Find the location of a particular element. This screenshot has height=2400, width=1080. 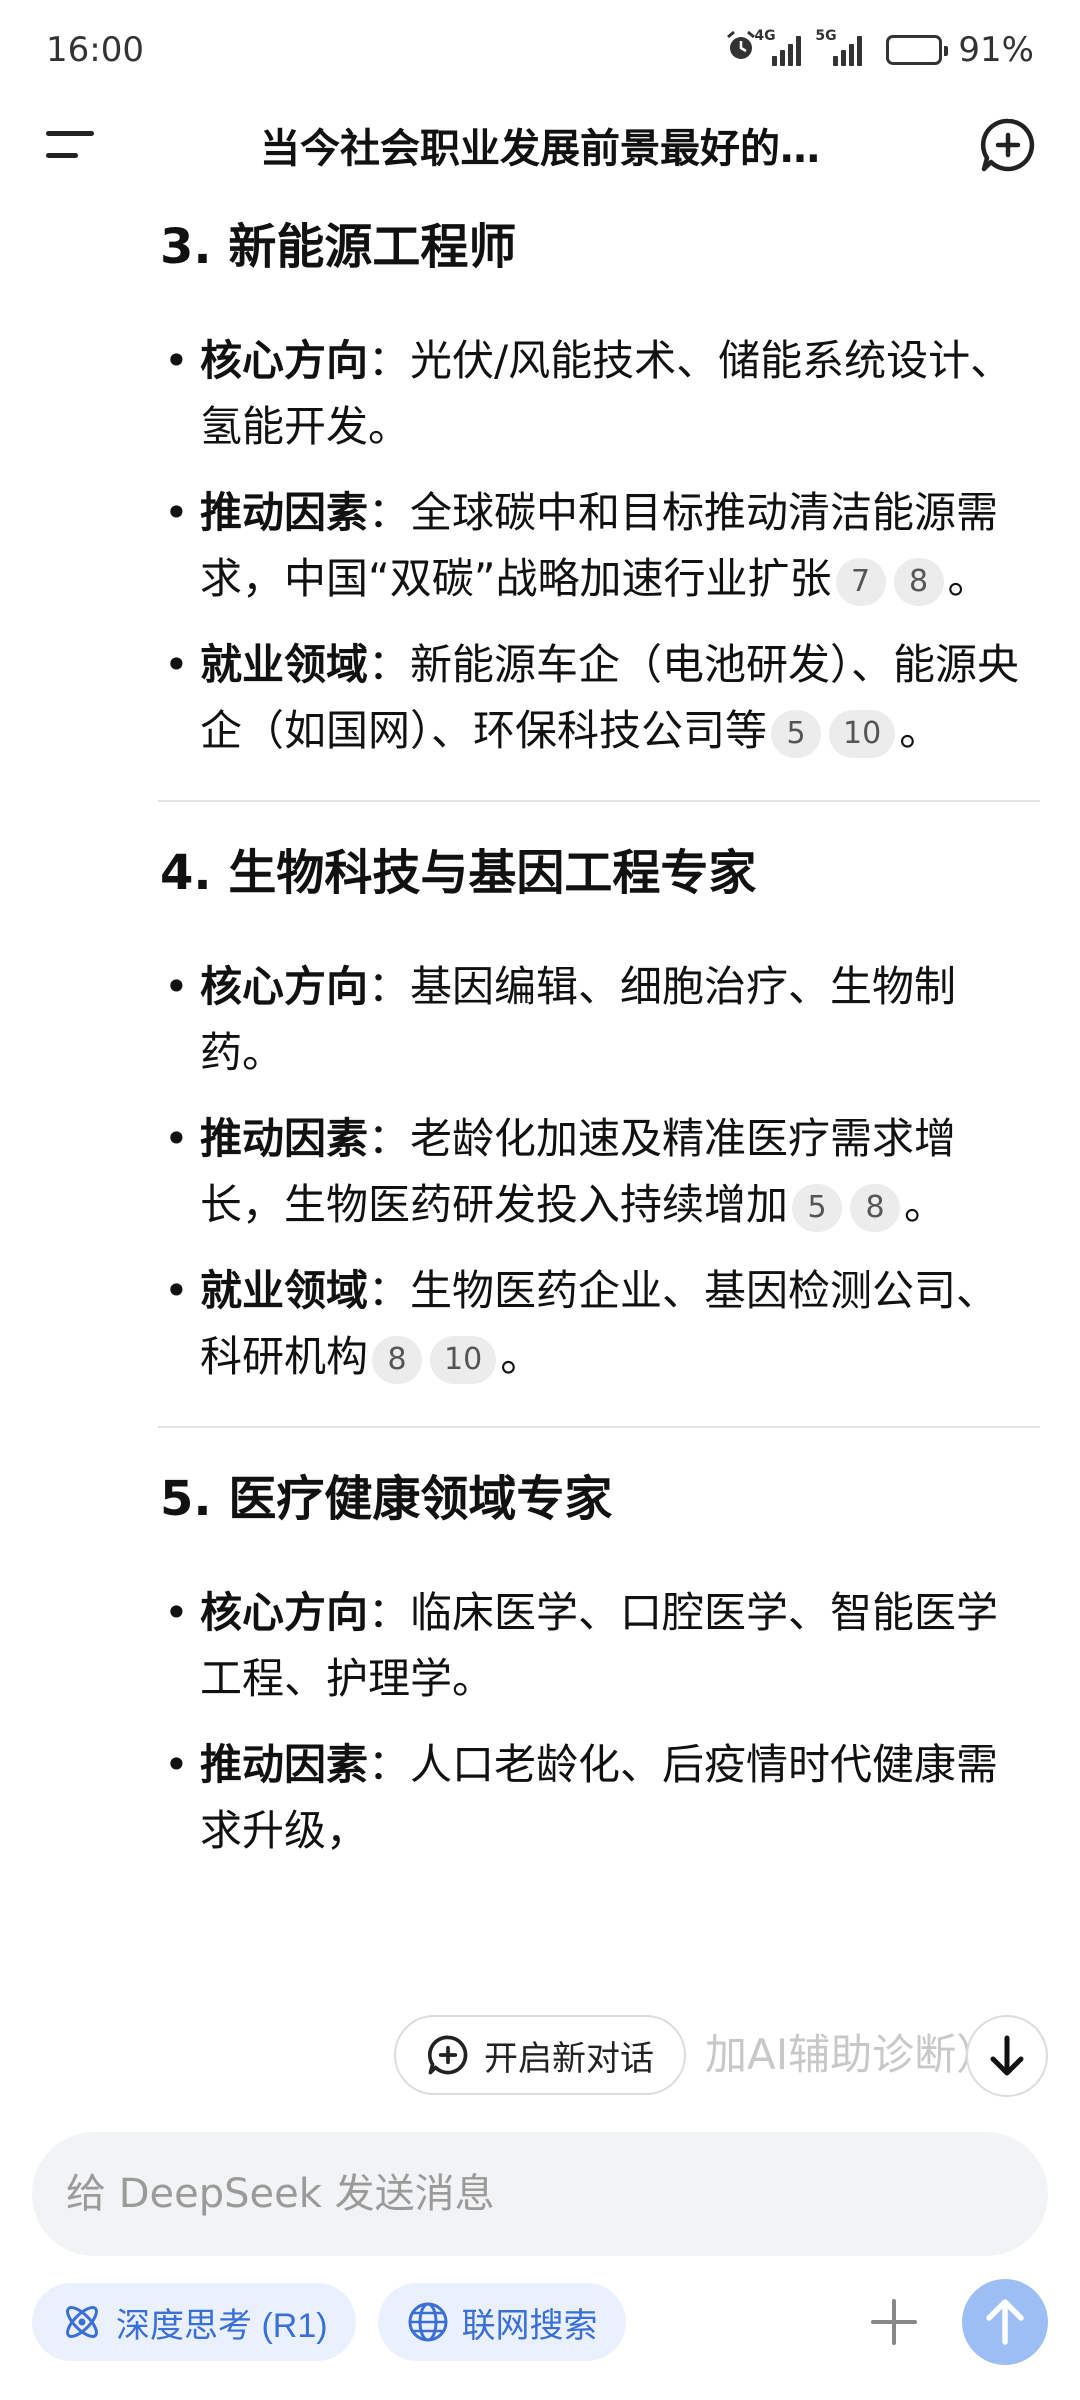

scroll-to-bottom-button is located at coordinates (1007, 2056).